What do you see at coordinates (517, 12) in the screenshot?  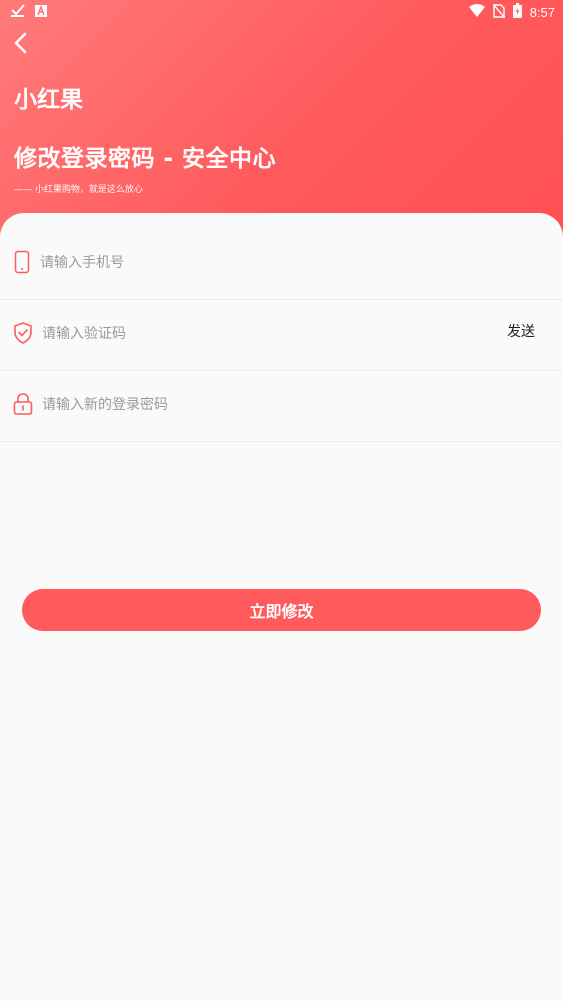 I see `battery-icon` at bounding box center [517, 12].